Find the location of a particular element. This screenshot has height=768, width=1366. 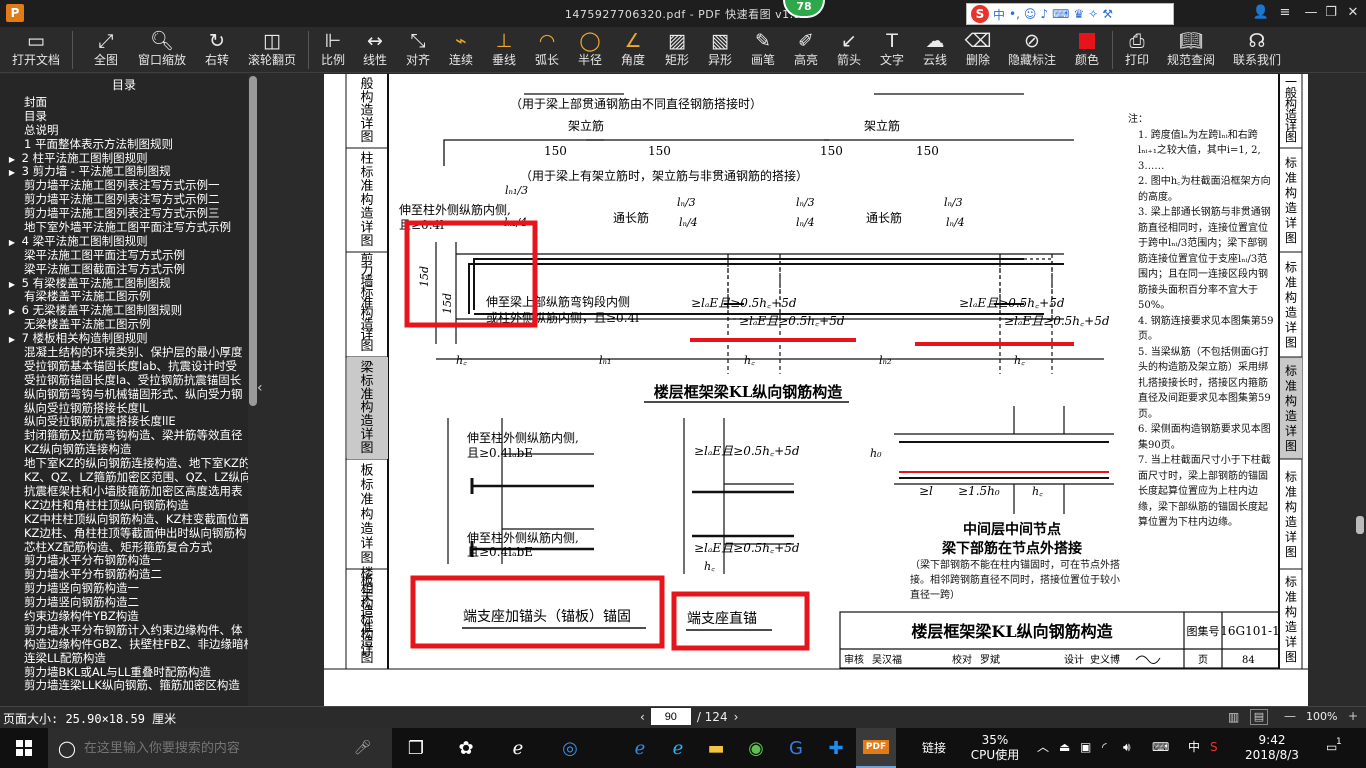

toc-item: 剪力墙BKL或AL与LL重叠时配筋构造 is located at coordinates (124, 673).